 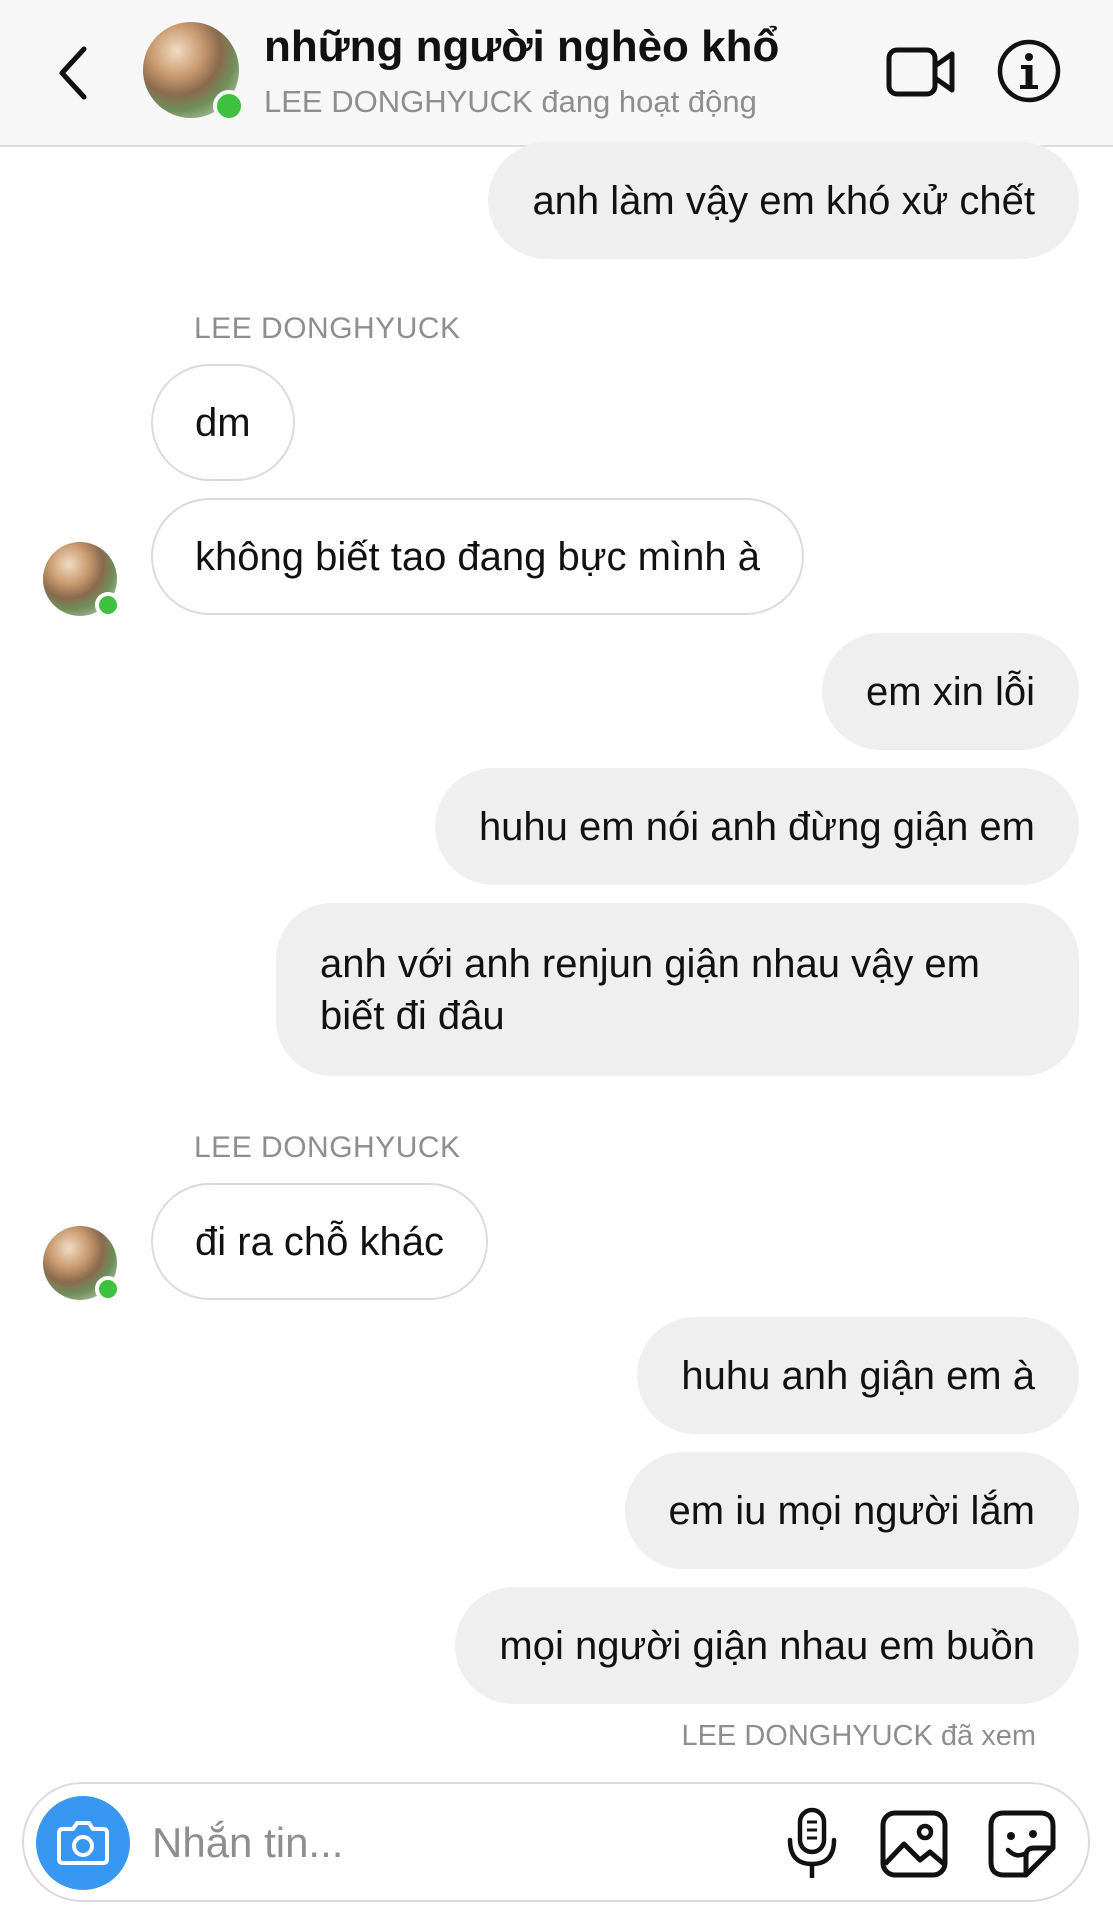 I want to click on info-icon, so click(x=1029, y=71).